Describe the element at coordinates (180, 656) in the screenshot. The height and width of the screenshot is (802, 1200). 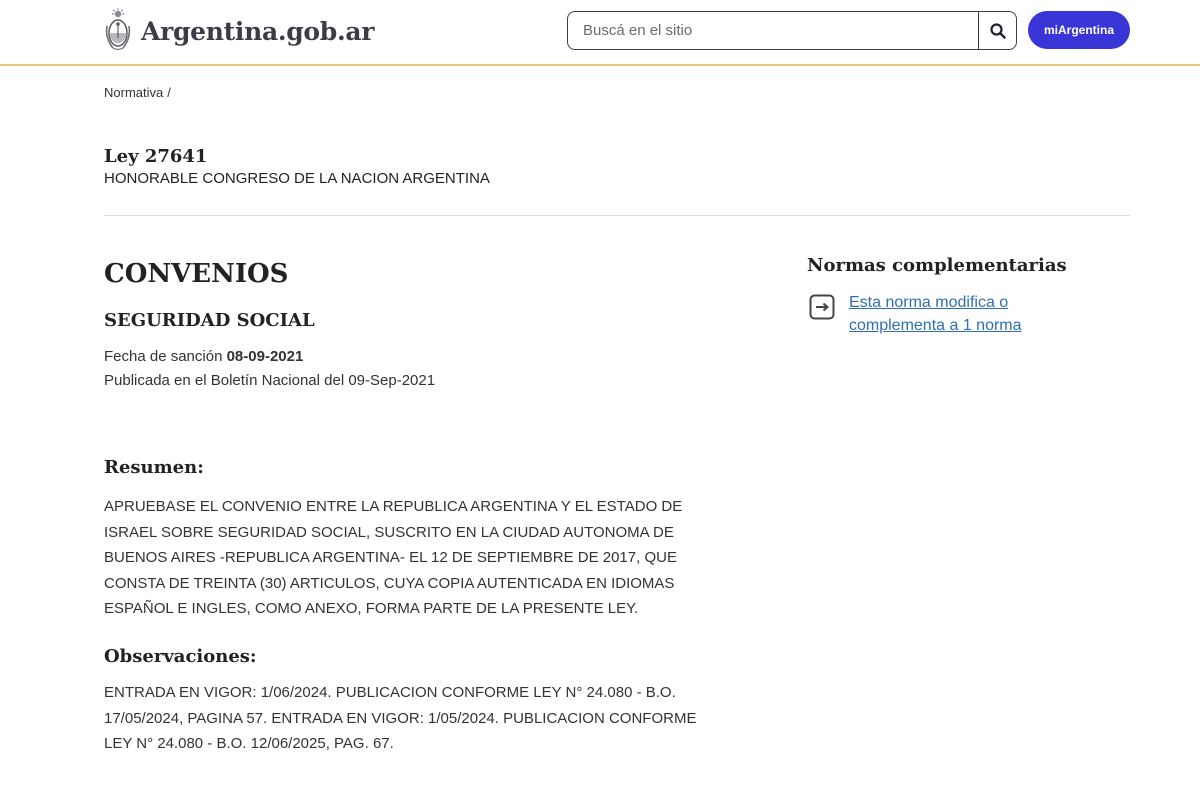
I see `observaciones-heading: Observaciones:` at that location.